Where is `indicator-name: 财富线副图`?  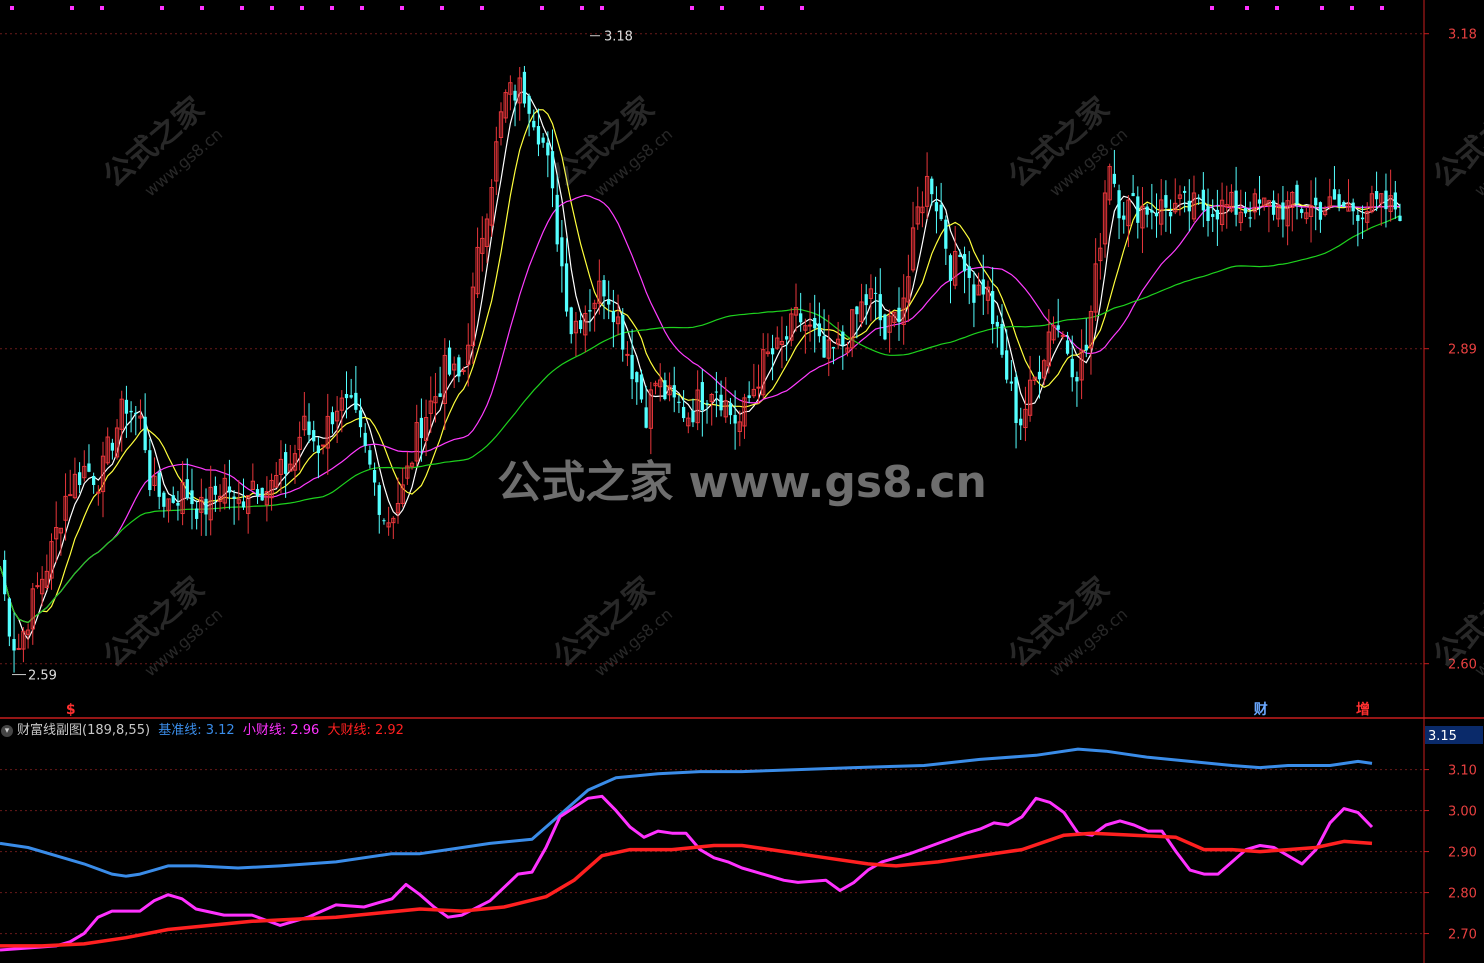 indicator-name: 财富线副图 is located at coordinates (49, 730).